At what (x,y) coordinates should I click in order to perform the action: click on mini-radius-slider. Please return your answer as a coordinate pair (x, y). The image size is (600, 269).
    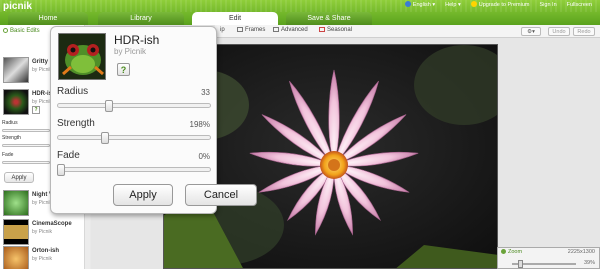
    Looking at the image, I should click on (26, 130).